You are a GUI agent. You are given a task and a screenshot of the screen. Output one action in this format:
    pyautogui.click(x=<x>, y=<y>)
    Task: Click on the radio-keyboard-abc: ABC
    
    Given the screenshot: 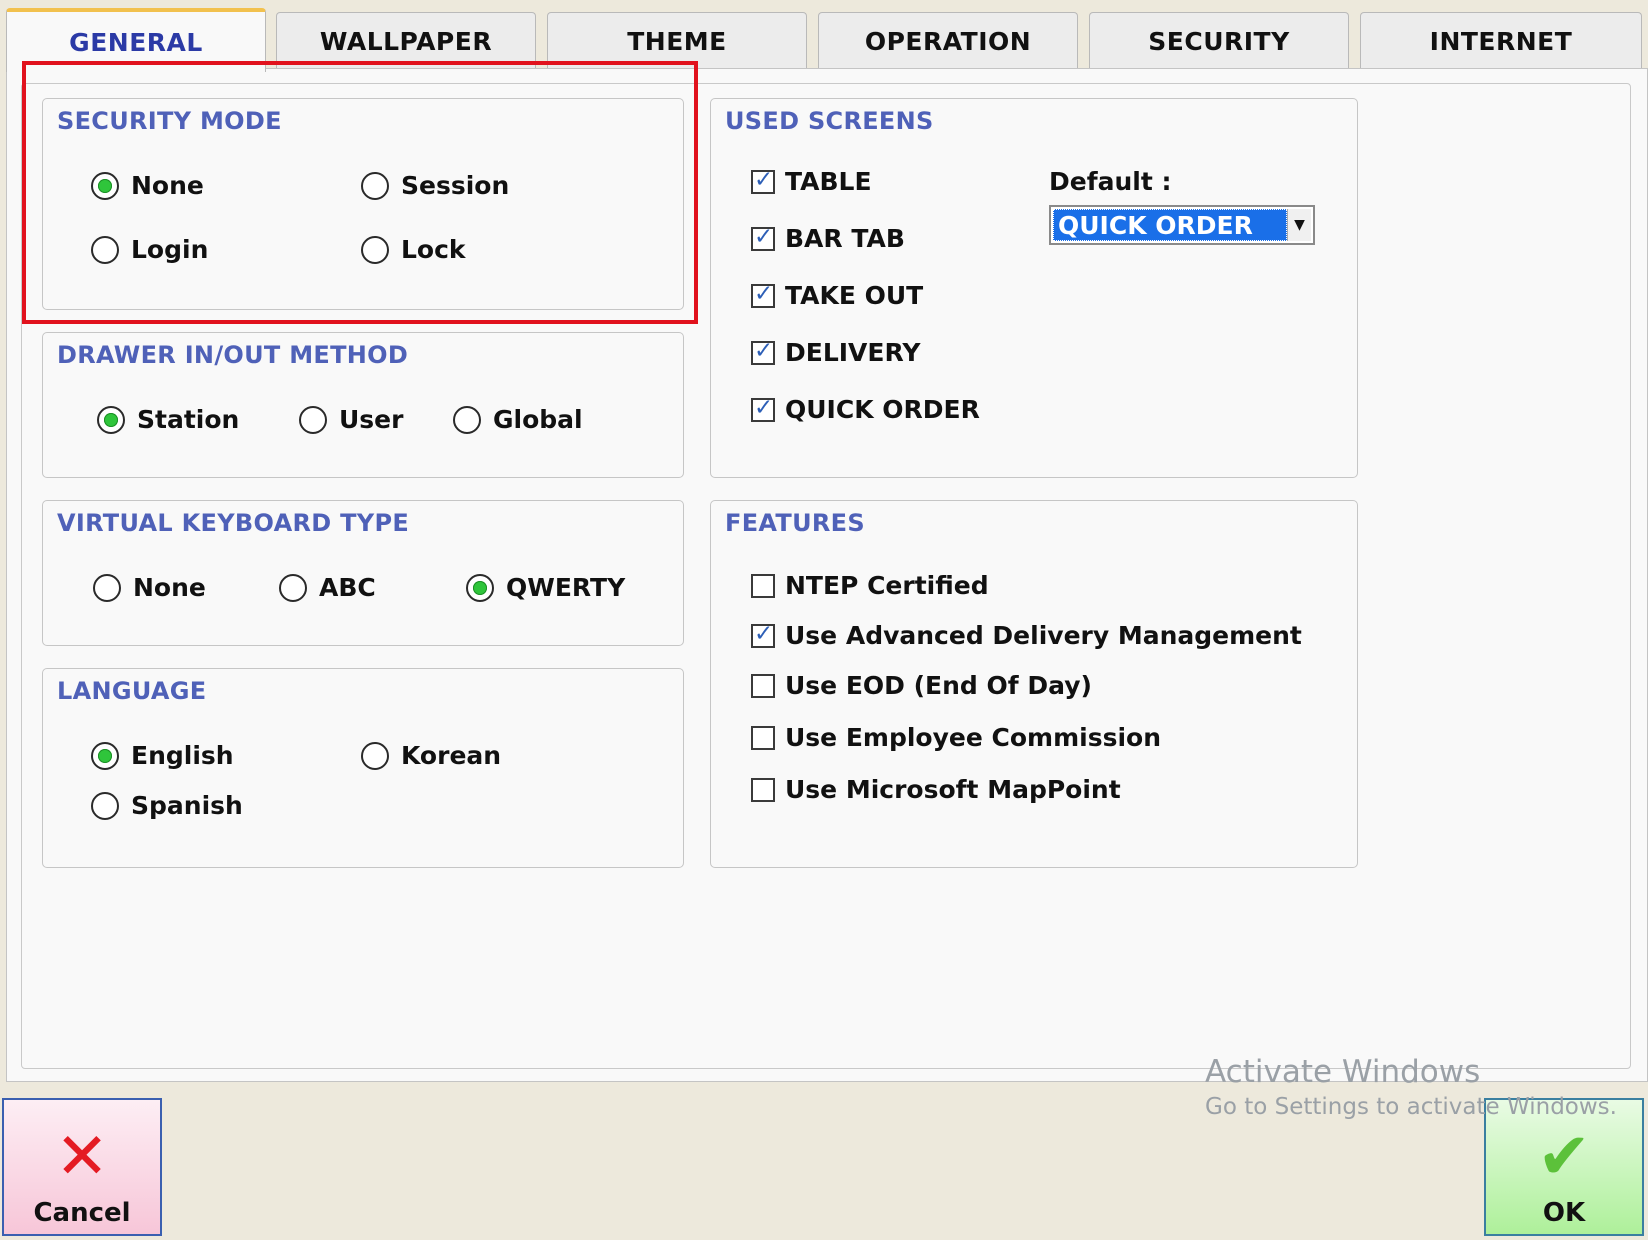 What is the action you would take?
    pyautogui.click(x=327, y=587)
    